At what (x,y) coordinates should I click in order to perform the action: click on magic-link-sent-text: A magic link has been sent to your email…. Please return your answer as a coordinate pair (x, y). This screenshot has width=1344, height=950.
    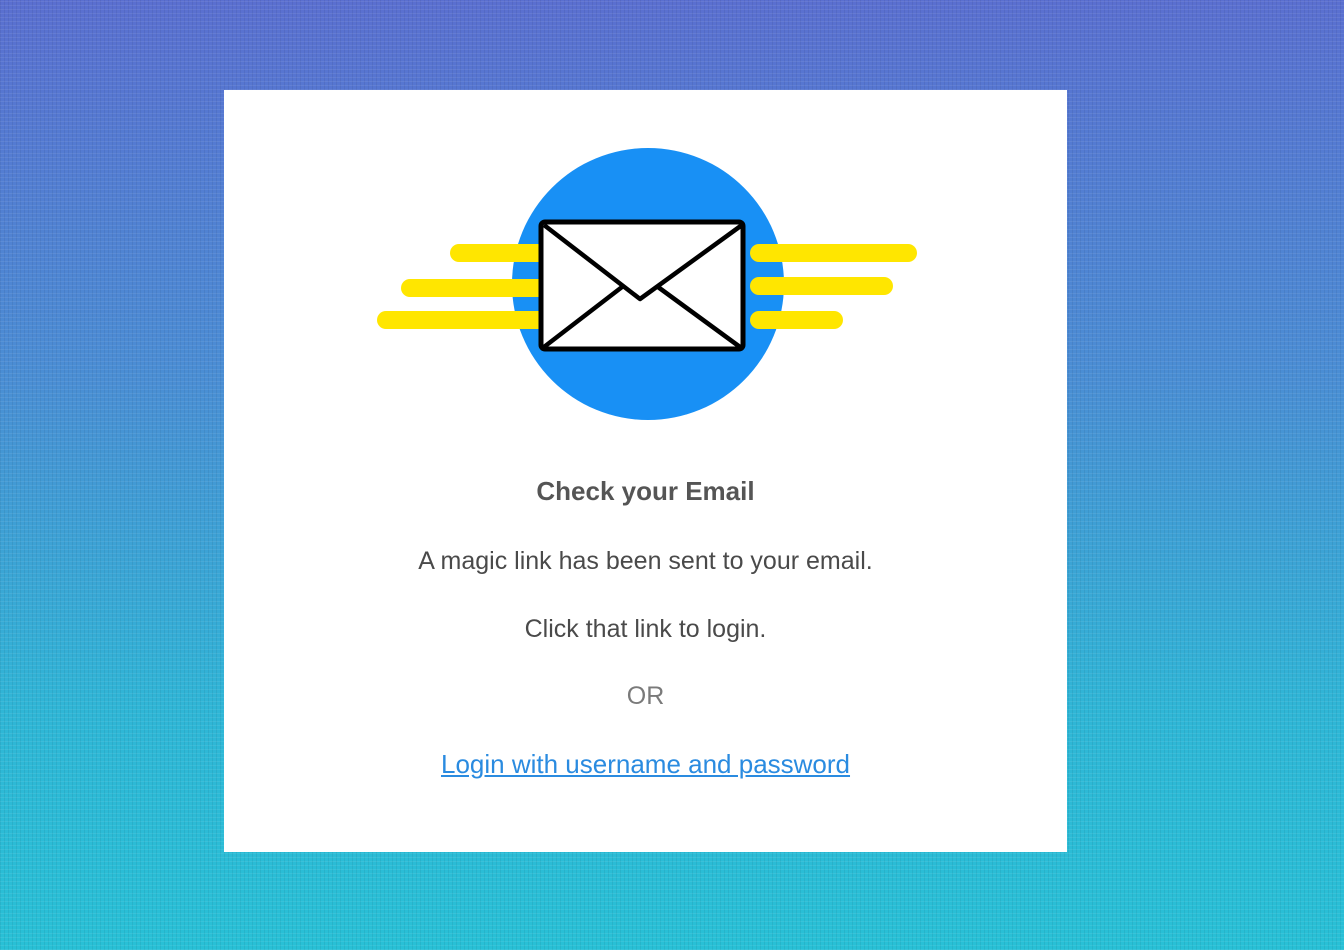
    Looking at the image, I should click on (645, 561).